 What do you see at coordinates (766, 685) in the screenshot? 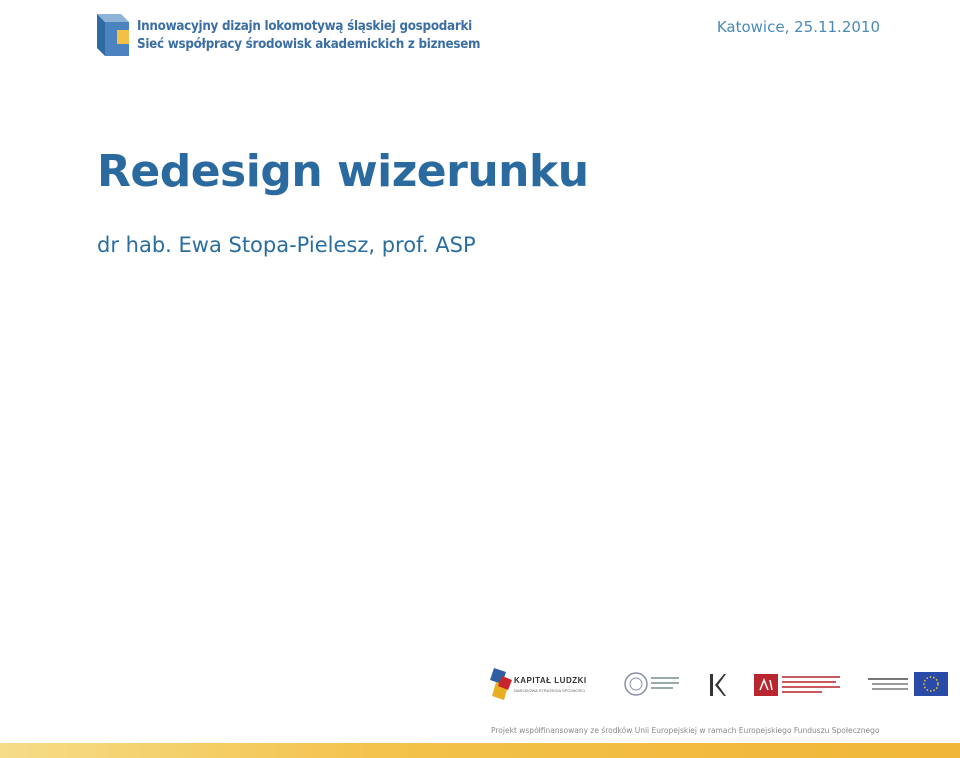
I see `chamber-mark-icon` at bounding box center [766, 685].